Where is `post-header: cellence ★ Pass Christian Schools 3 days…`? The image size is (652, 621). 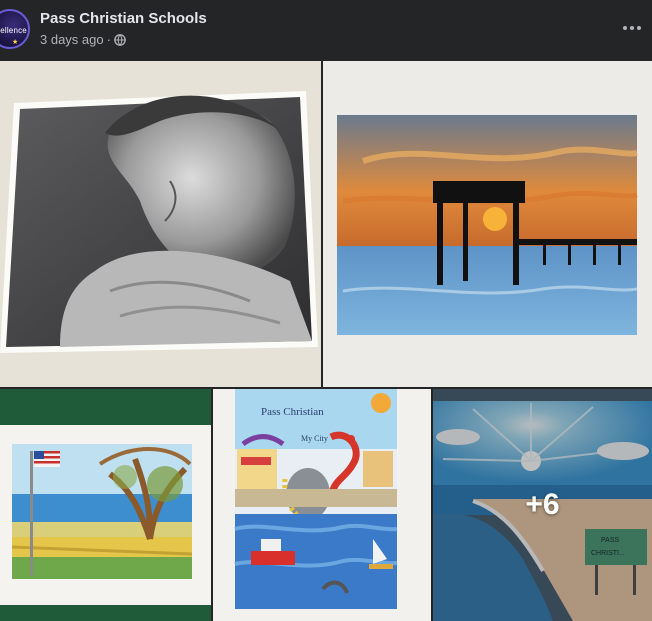 post-header: cellence ★ Pass Christian Schools 3 days… is located at coordinates (326, 30).